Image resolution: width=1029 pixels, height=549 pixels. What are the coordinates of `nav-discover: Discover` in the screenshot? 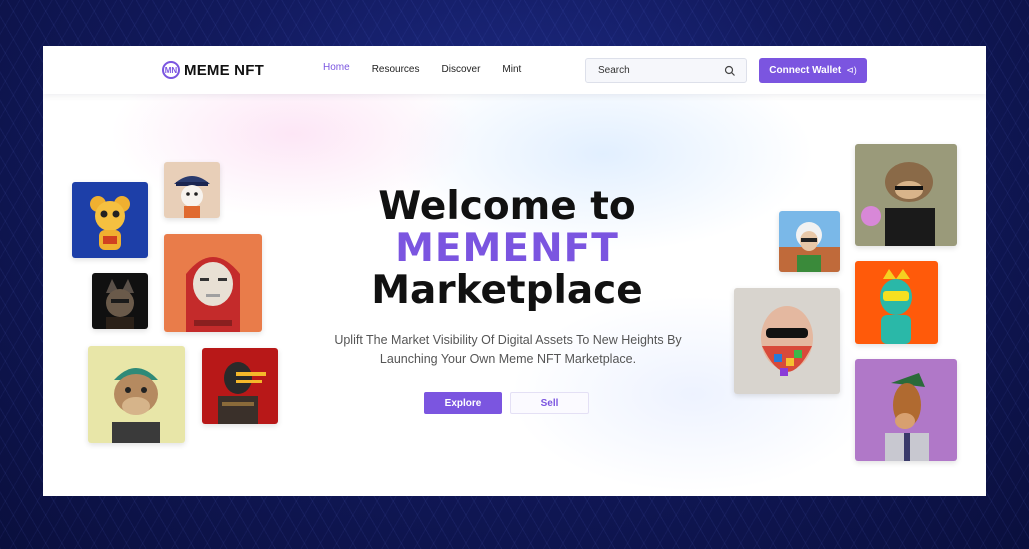 It's located at (461, 69).